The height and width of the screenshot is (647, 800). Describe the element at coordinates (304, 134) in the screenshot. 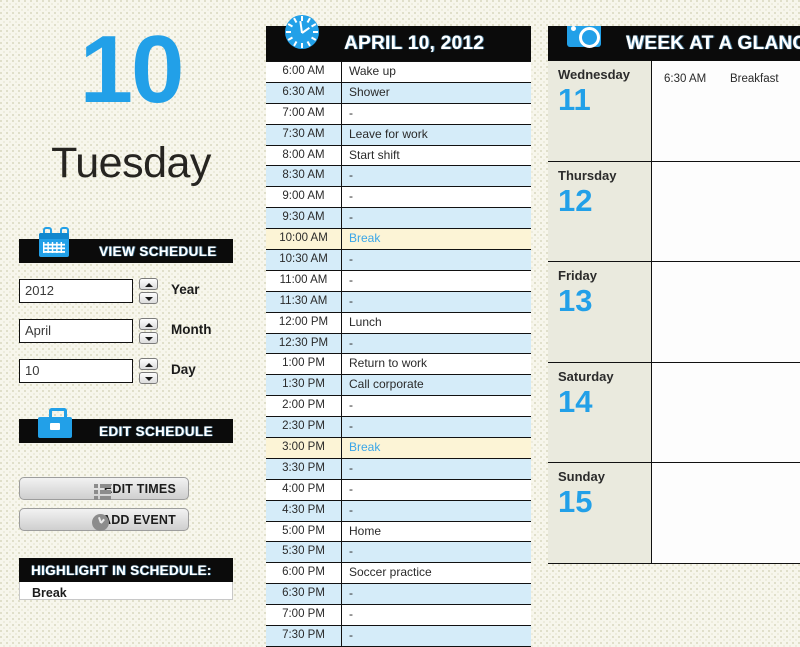

I see `schedule-row-time: 7:30 AM` at that location.